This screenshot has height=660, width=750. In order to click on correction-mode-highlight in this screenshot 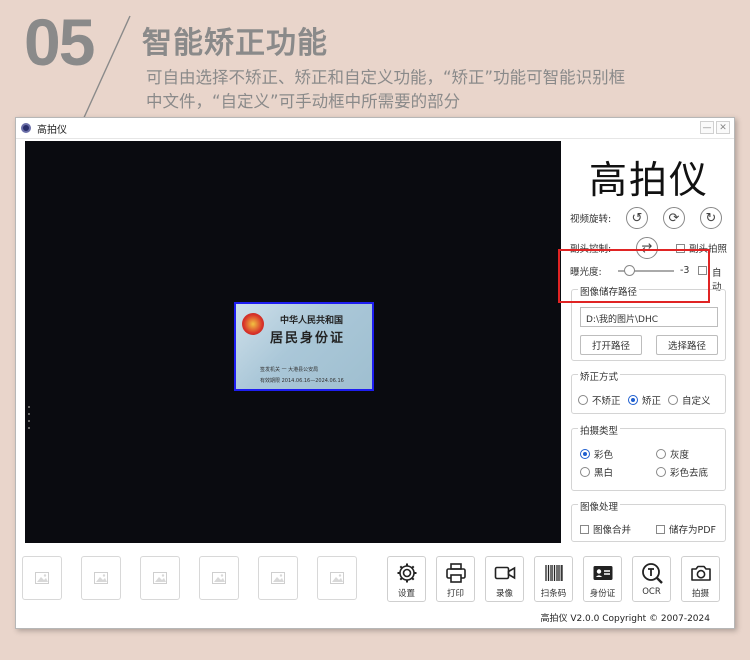, I will do `click(634, 276)`.